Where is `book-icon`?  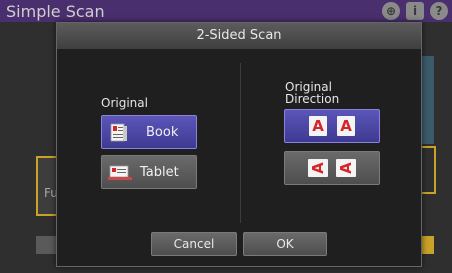 book-icon is located at coordinates (118, 132).